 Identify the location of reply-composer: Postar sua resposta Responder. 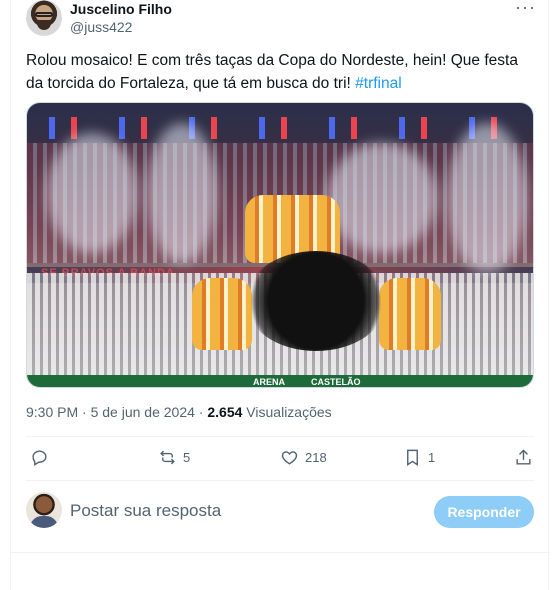
(280, 512).